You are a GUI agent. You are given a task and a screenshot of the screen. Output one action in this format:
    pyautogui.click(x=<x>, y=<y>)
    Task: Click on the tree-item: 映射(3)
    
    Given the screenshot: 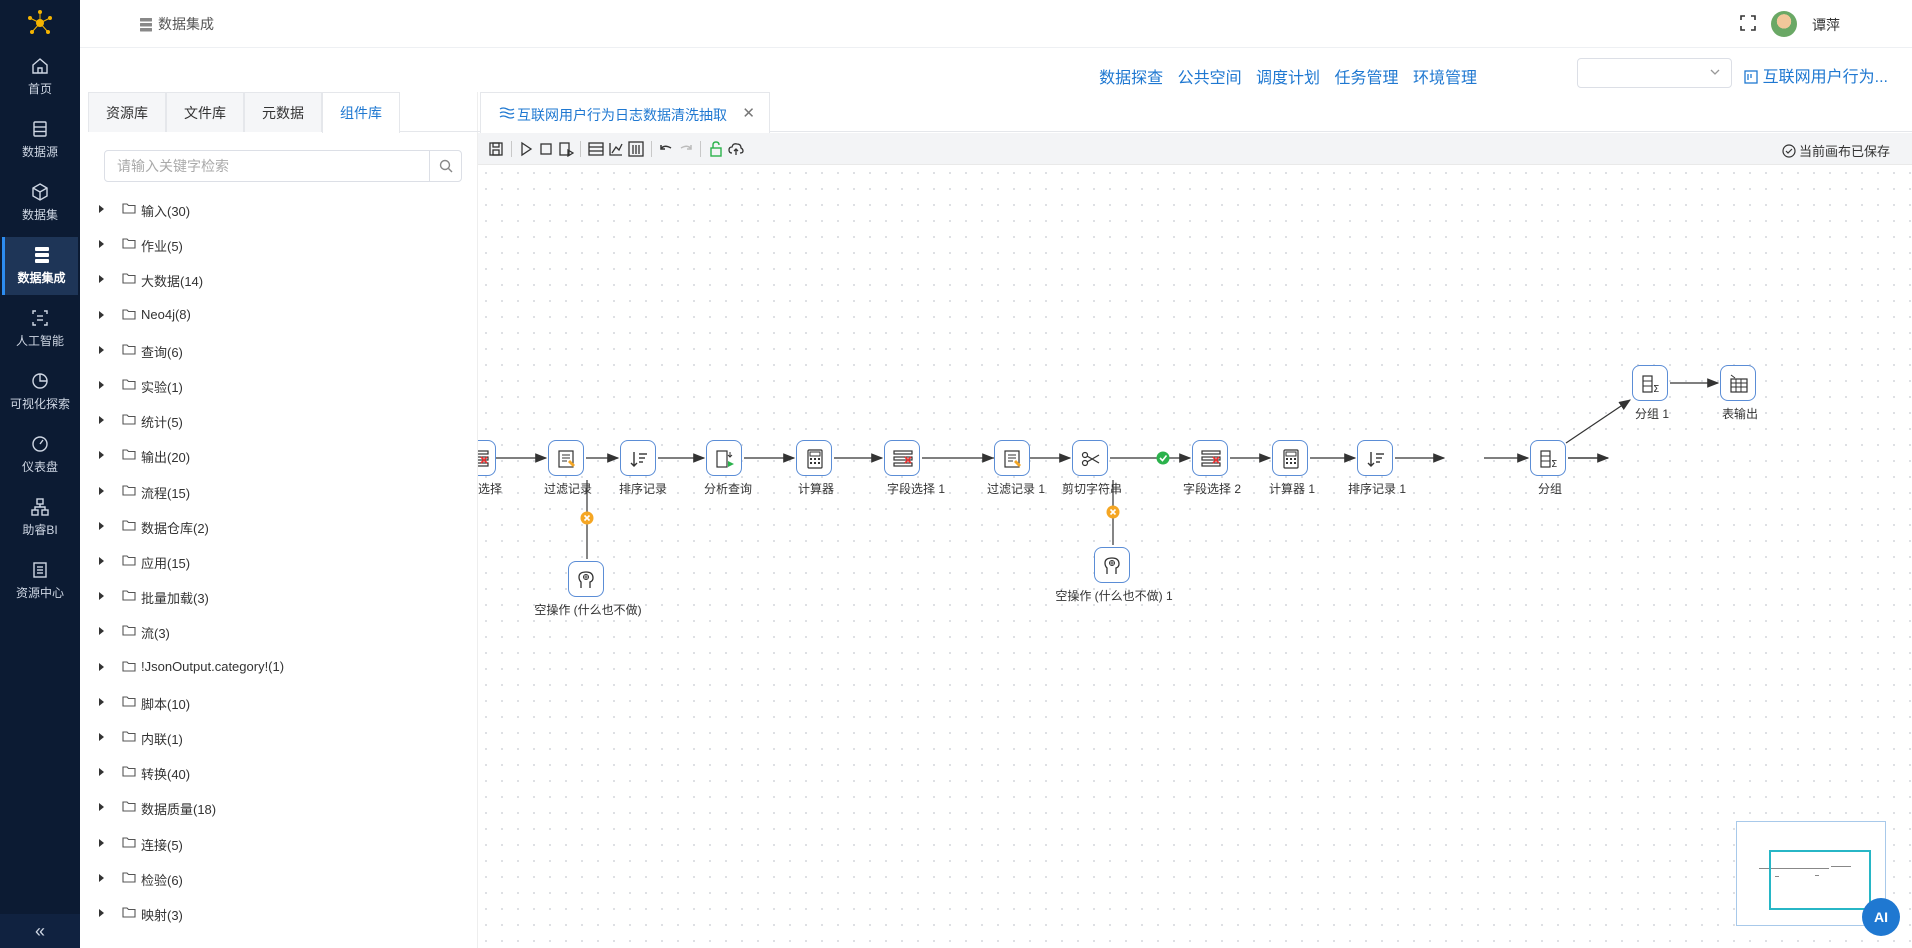 What is the action you would take?
    pyautogui.click(x=283, y=913)
    